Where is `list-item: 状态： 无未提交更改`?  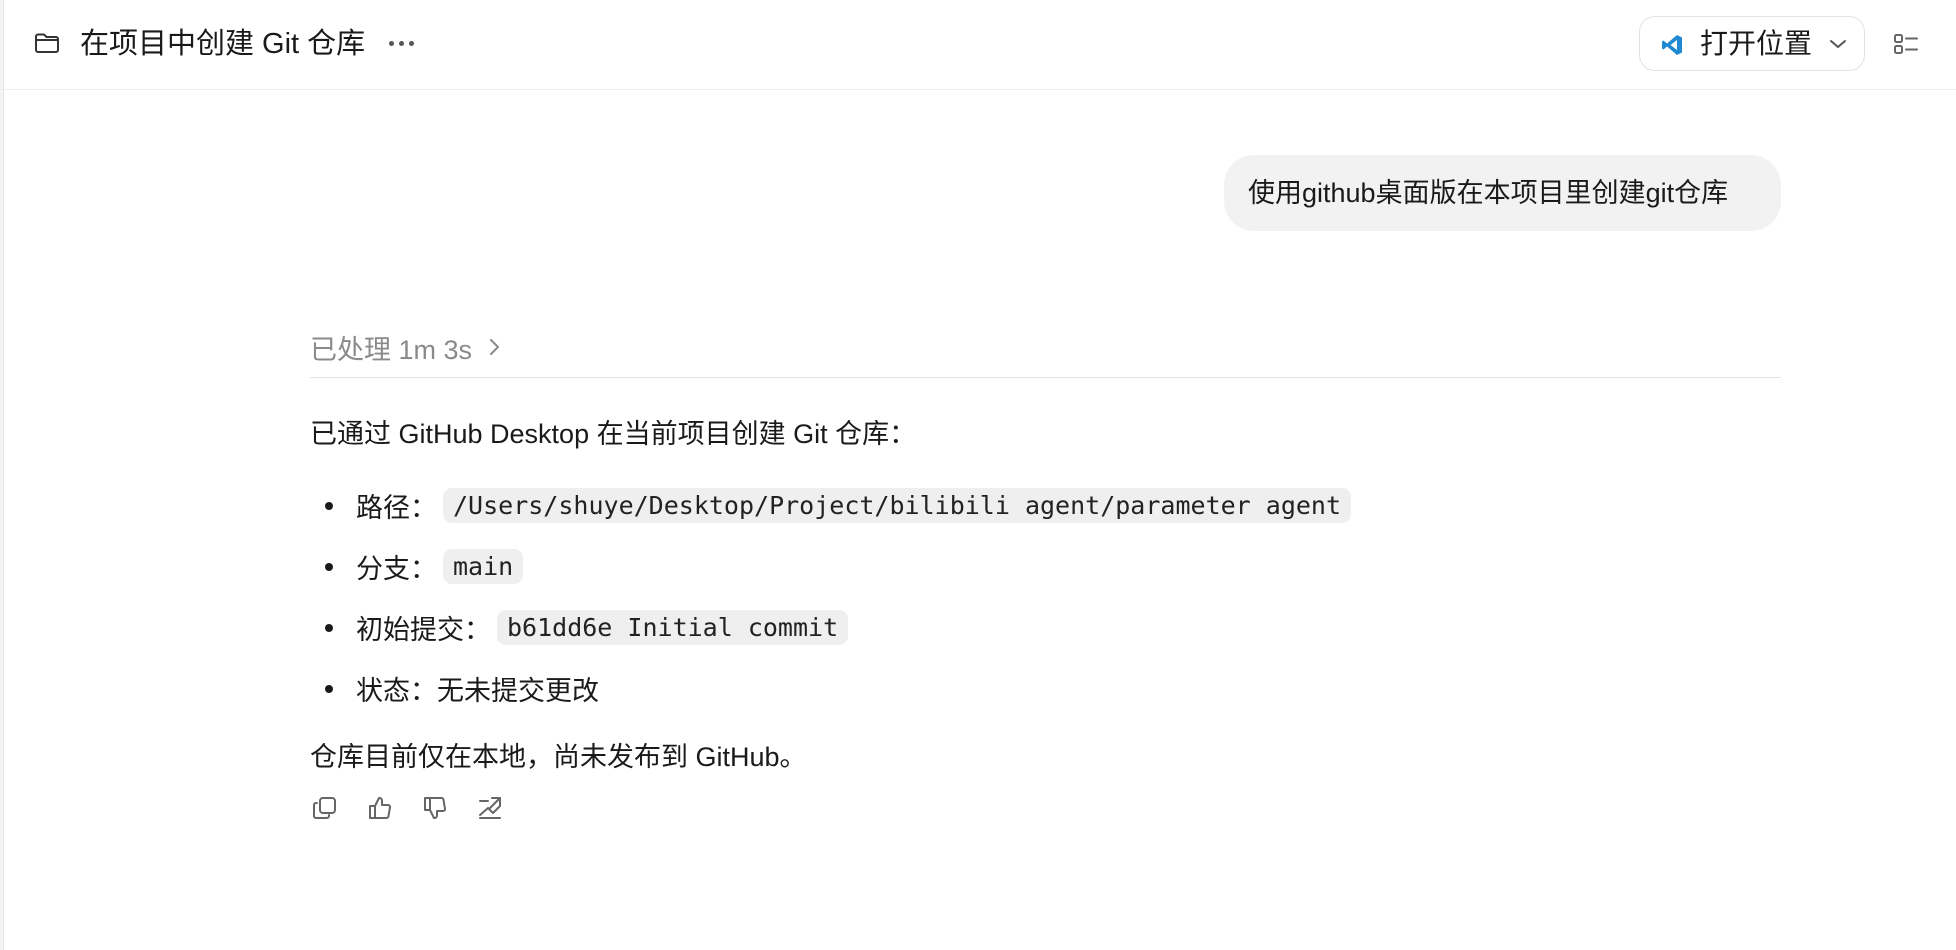
list-item: 状态： 无未提交更改 is located at coordinates (830, 688).